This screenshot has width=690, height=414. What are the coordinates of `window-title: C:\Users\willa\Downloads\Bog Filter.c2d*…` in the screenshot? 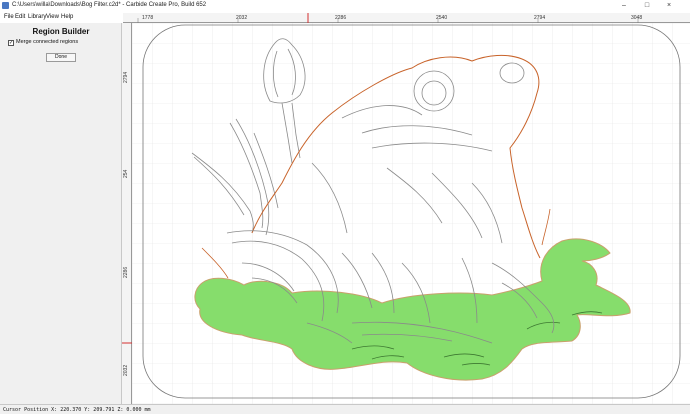 It's located at (109, 5).